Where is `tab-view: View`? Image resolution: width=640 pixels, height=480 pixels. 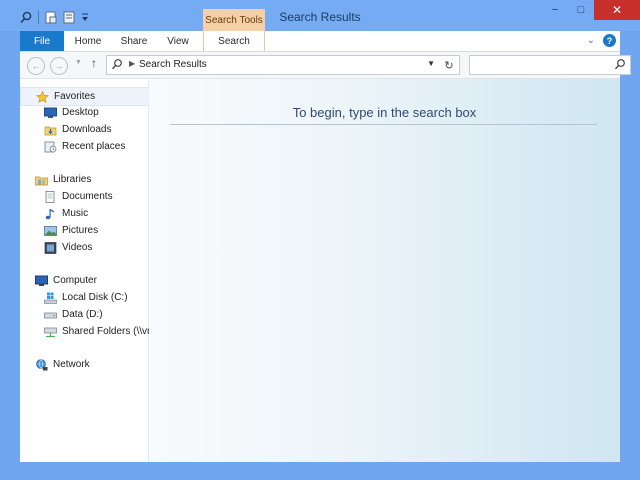
tab-view: View is located at coordinates (178, 41).